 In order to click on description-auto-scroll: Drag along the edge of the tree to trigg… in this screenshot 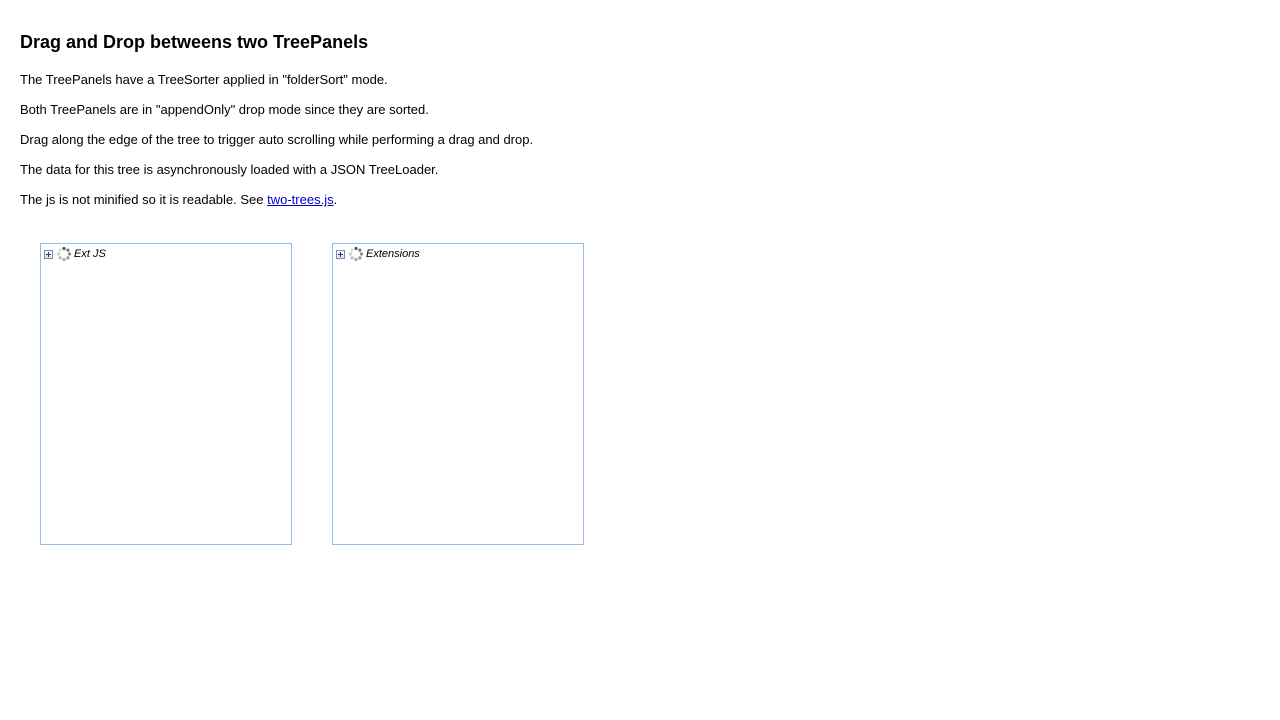, I will do `click(277, 139)`.